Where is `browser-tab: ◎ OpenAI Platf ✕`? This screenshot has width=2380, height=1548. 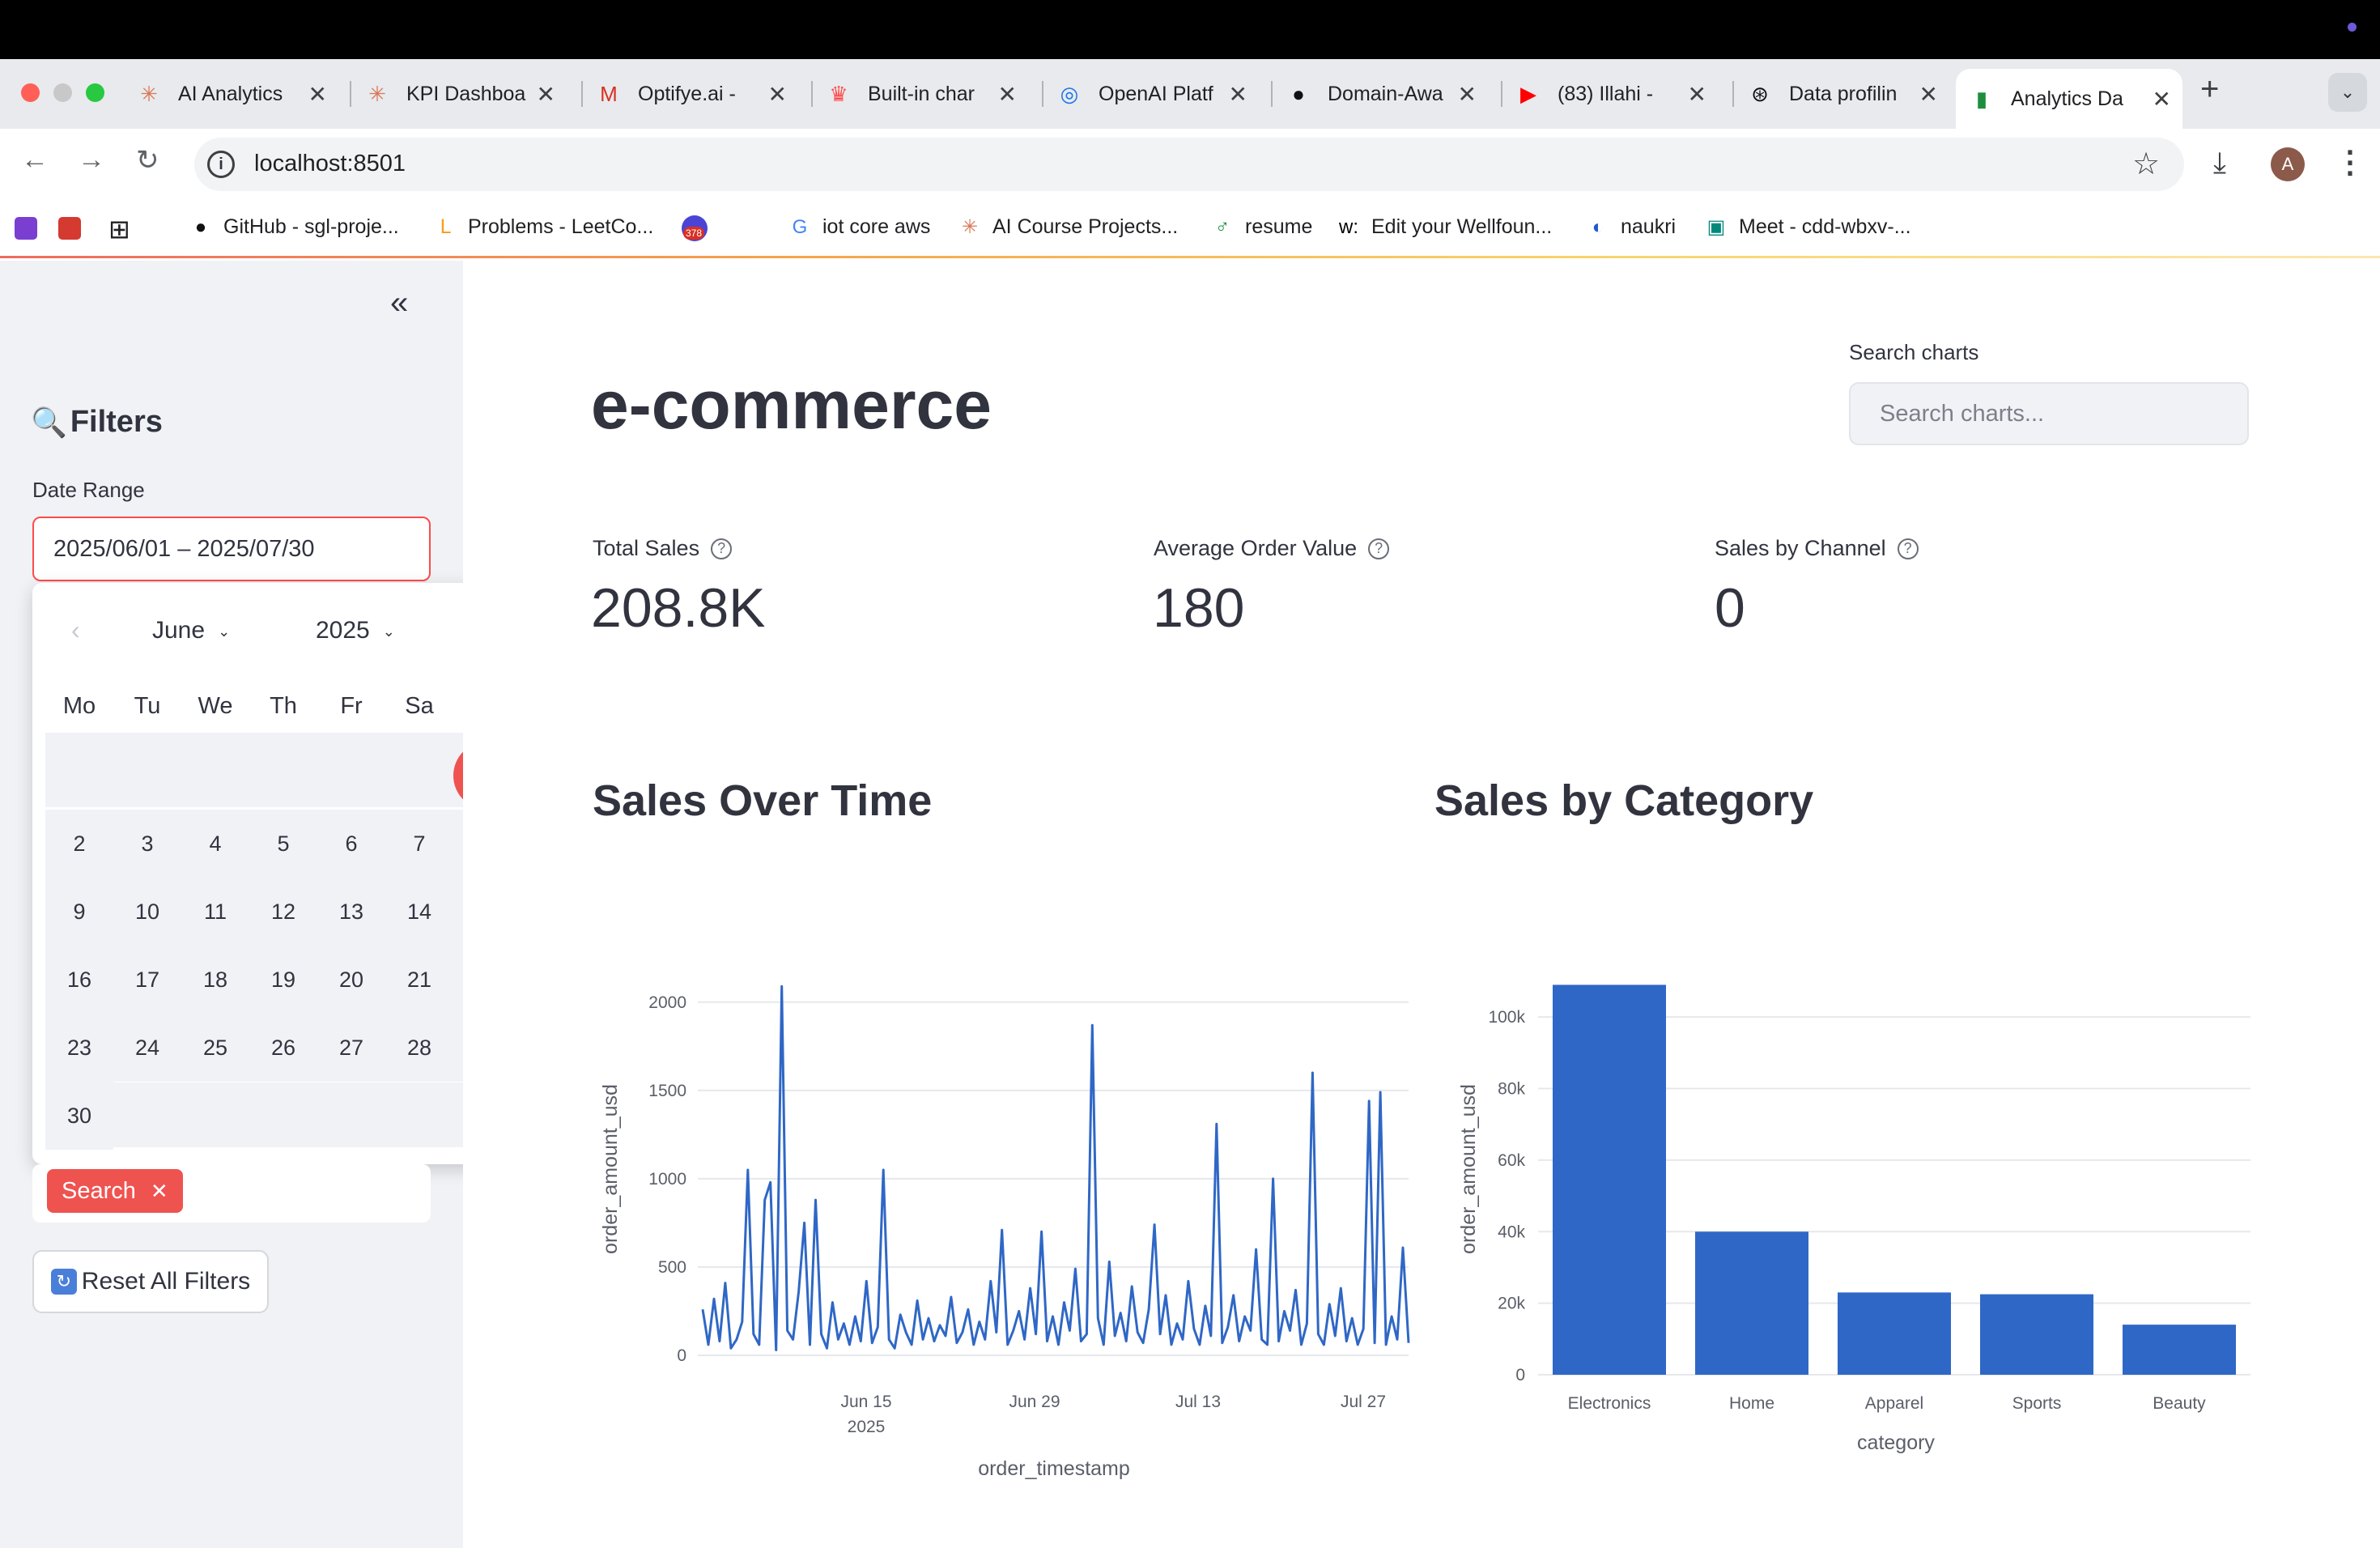
browser-tab: ◎ OpenAI Platf ✕ is located at coordinates (1155, 94).